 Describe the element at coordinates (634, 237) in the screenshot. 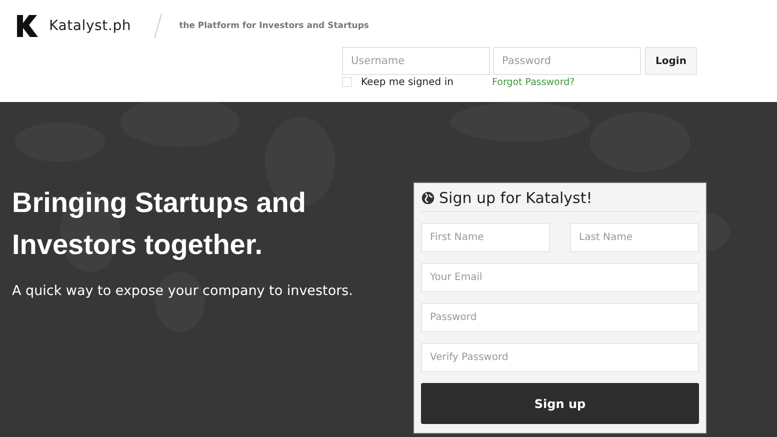

I see `name-field: Last Name` at that location.